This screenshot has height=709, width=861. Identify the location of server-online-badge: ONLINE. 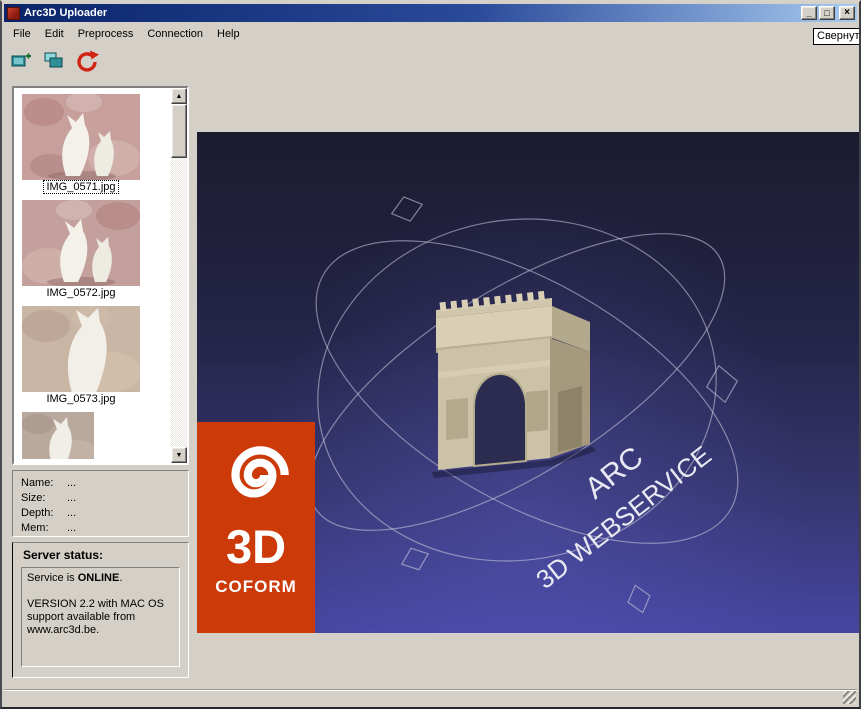
(98, 578).